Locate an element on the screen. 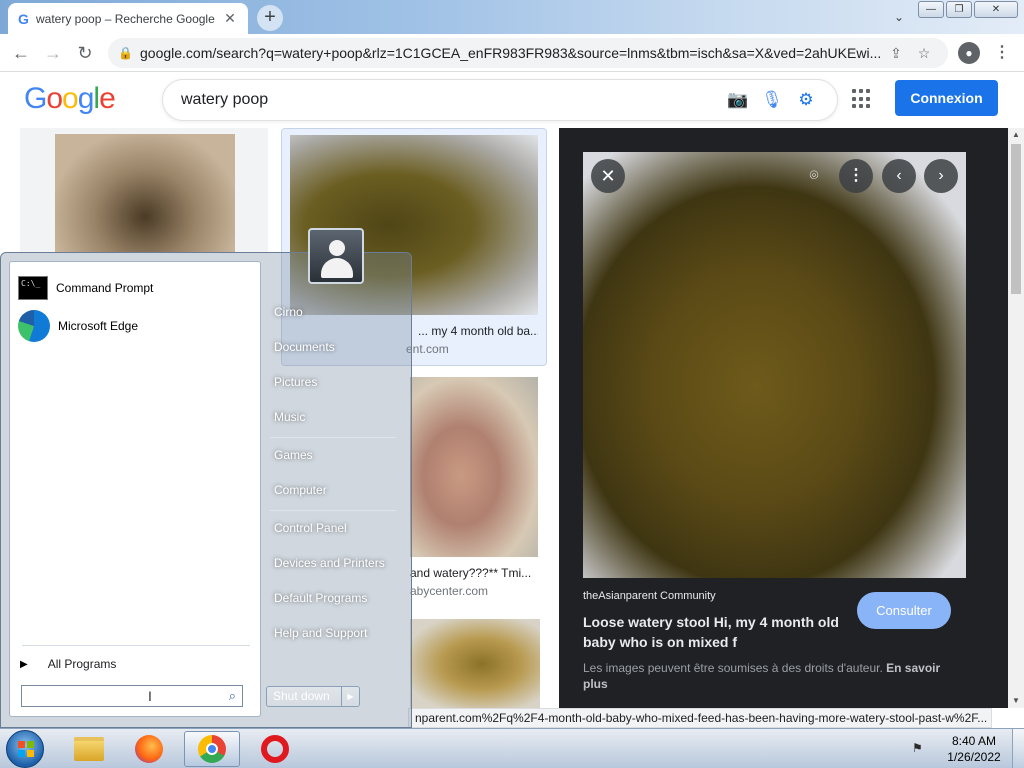 The image size is (1024, 768). scrollbar-thumb is located at coordinates (1016, 219).